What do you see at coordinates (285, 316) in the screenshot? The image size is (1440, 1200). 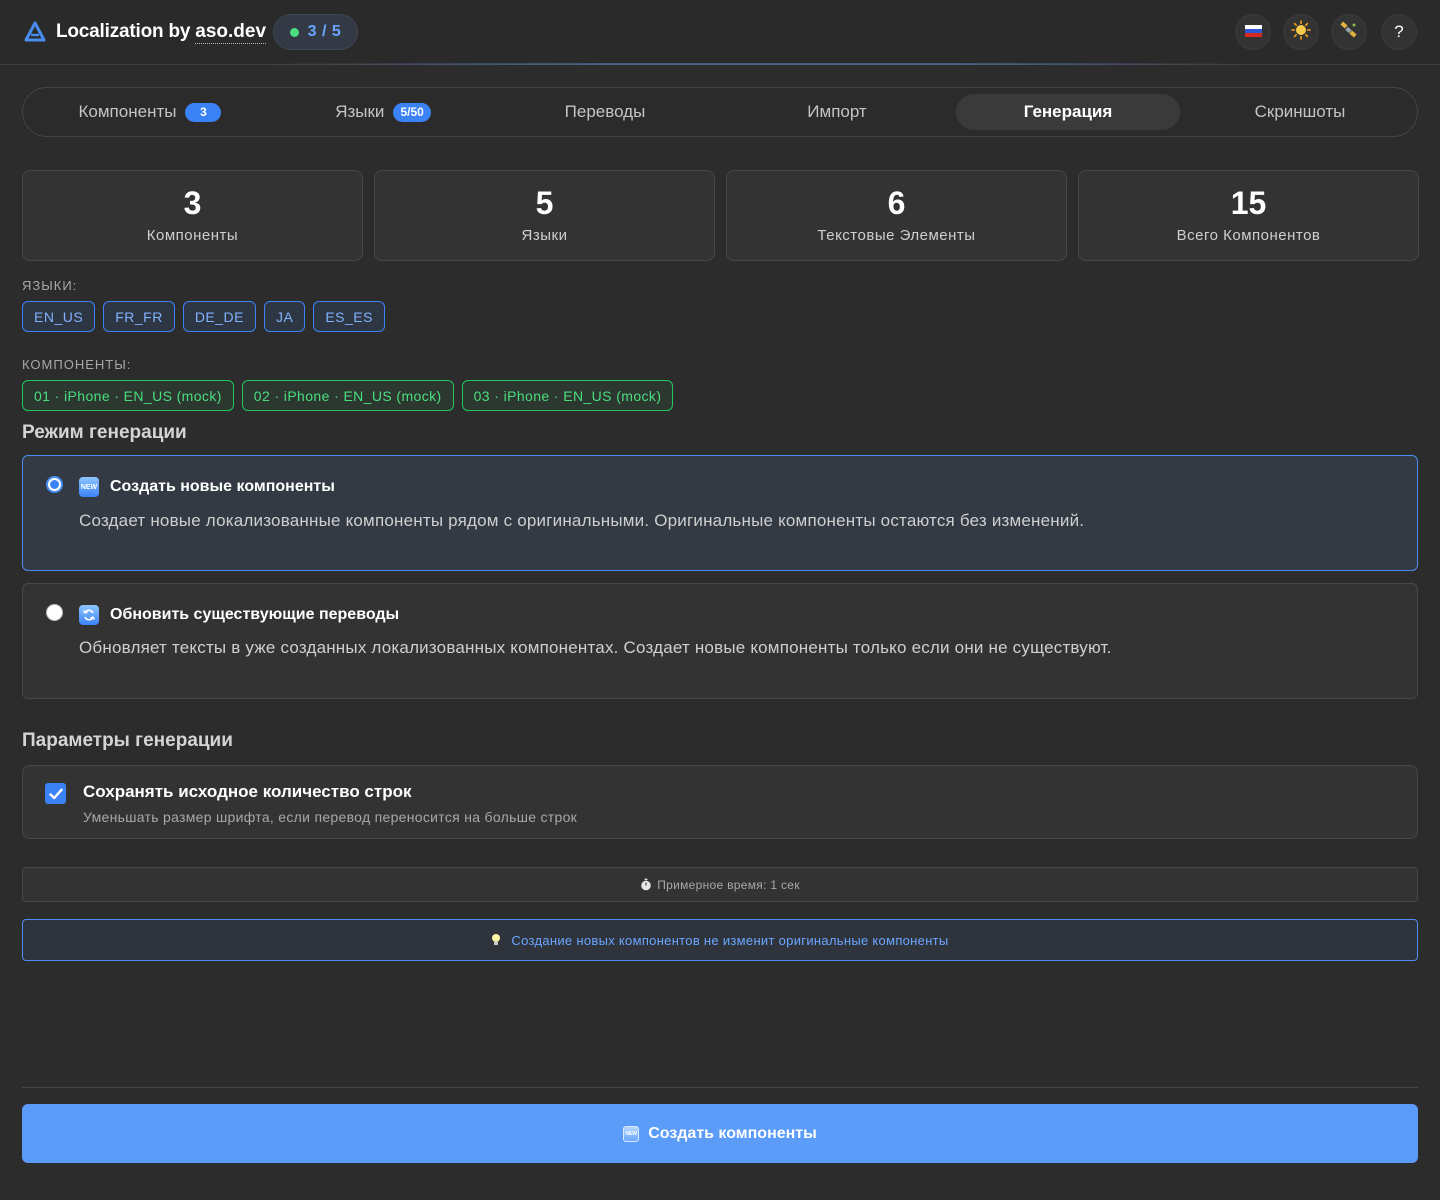 I see `language-chip: JA` at bounding box center [285, 316].